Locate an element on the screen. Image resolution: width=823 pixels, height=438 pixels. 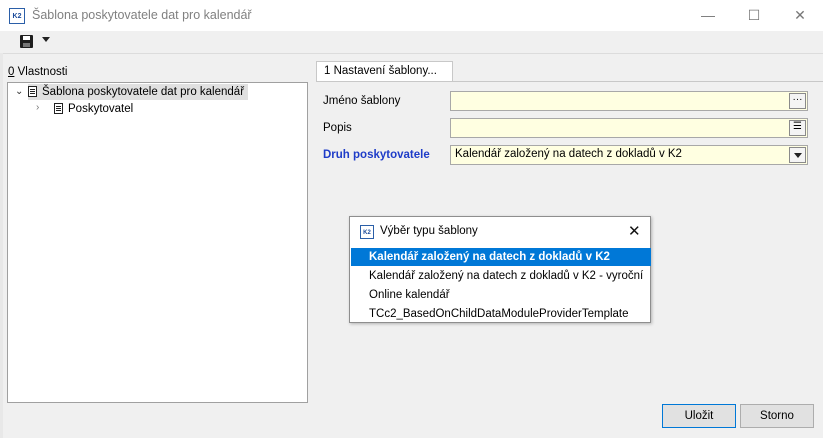
tree-item-label: Poskytovatel is located at coordinates (101, 109).